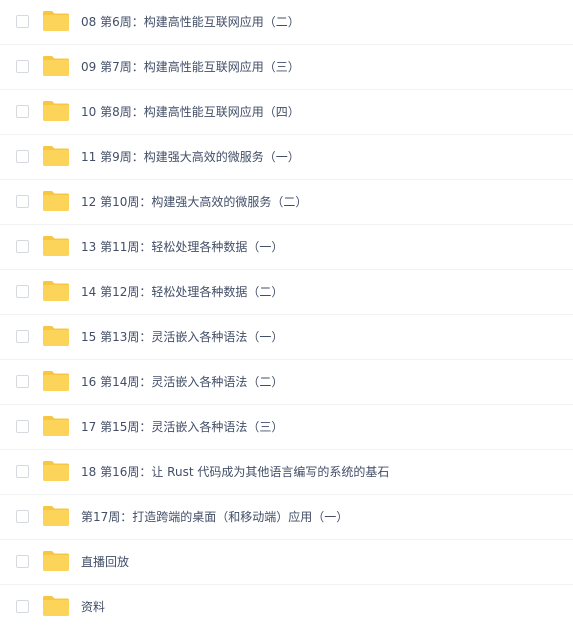 The width and height of the screenshot is (573, 630). What do you see at coordinates (190, 112) in the screenshot?
I see `file-name: 10 第8周：构建高性能互联网应用（四）` at bounding box center [190, 112].